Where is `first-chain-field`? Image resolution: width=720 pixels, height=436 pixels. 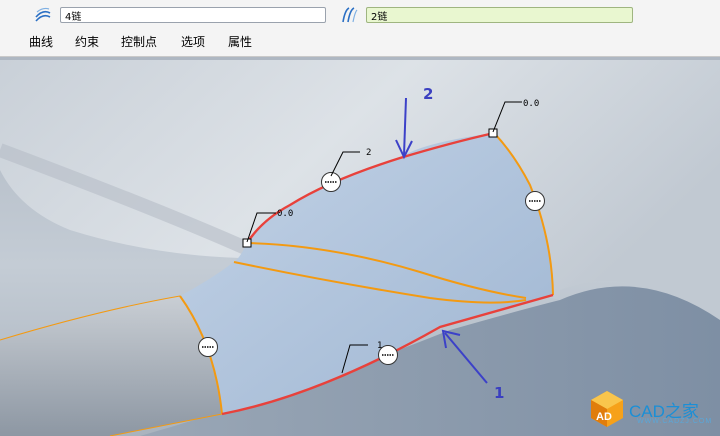 first-chain-field is located at coordinates (193, 15).